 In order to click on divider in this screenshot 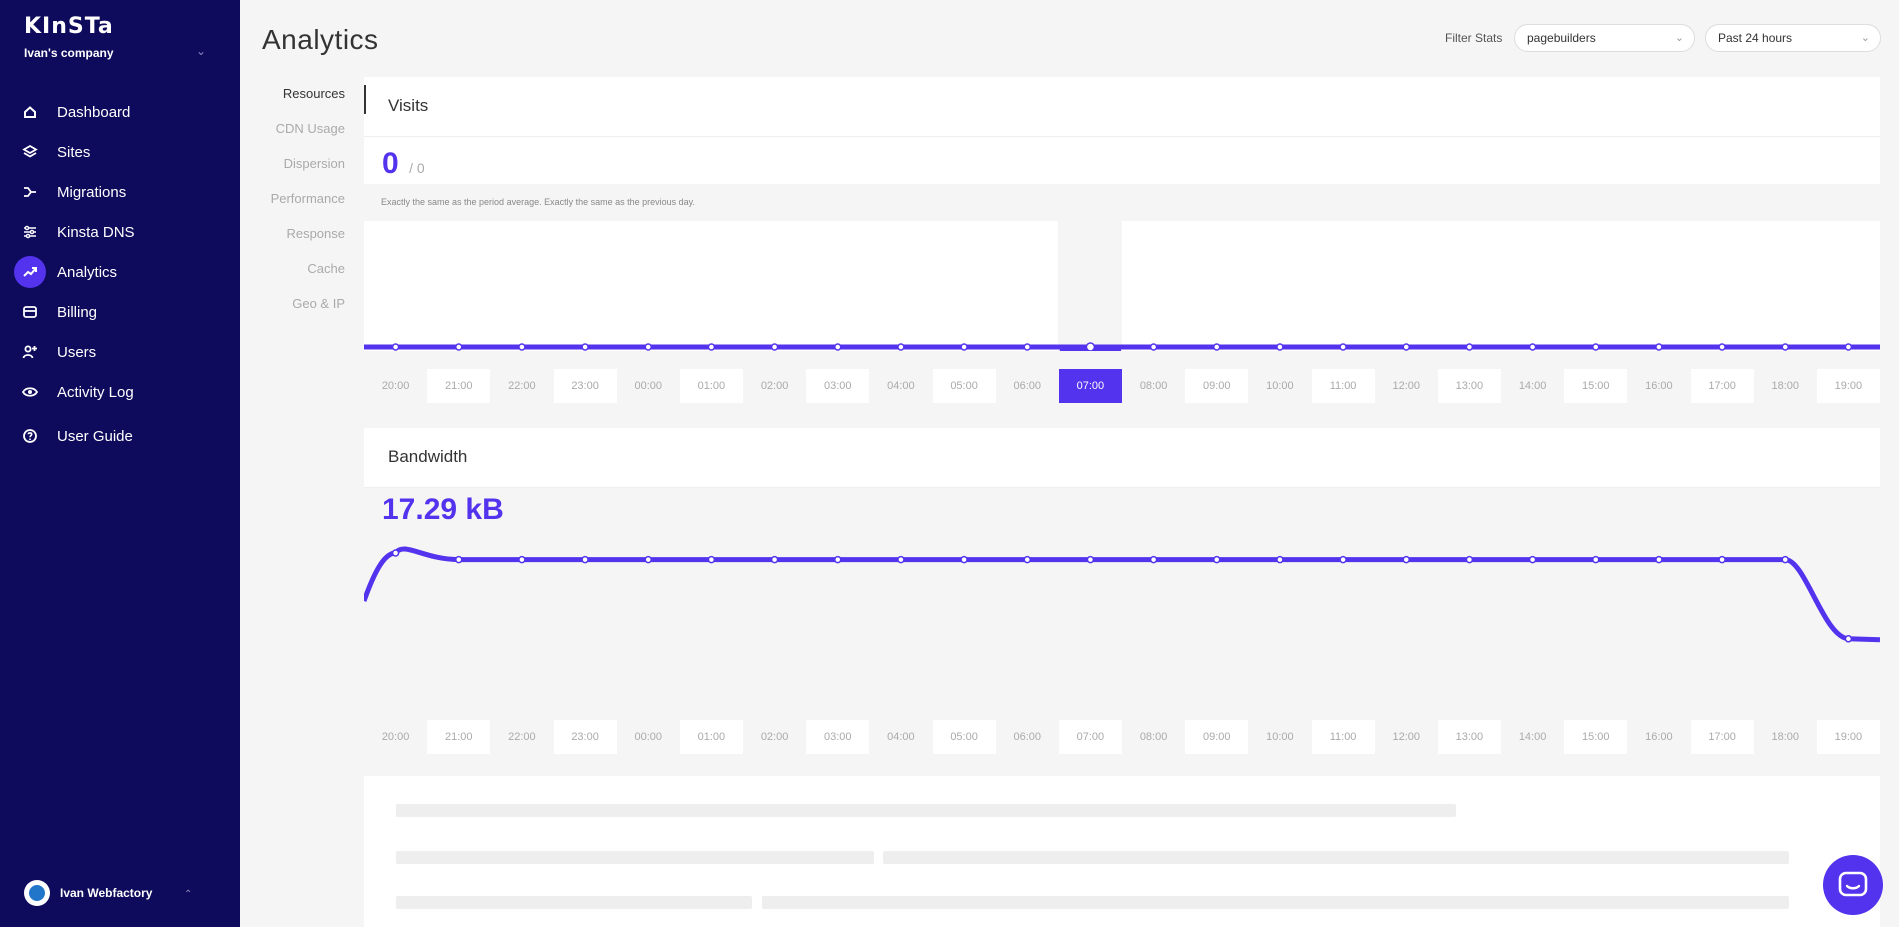, I will do `click(1122, 136)`.